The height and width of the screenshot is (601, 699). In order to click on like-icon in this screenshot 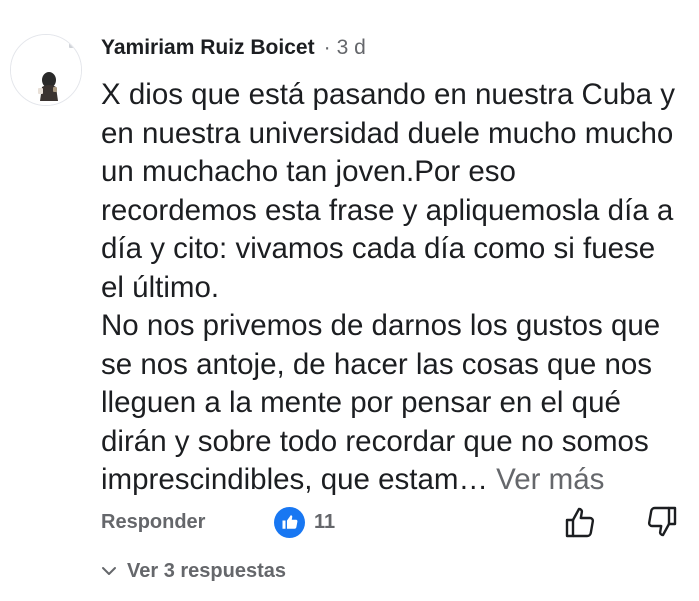, I will do `click(289, 522)`.